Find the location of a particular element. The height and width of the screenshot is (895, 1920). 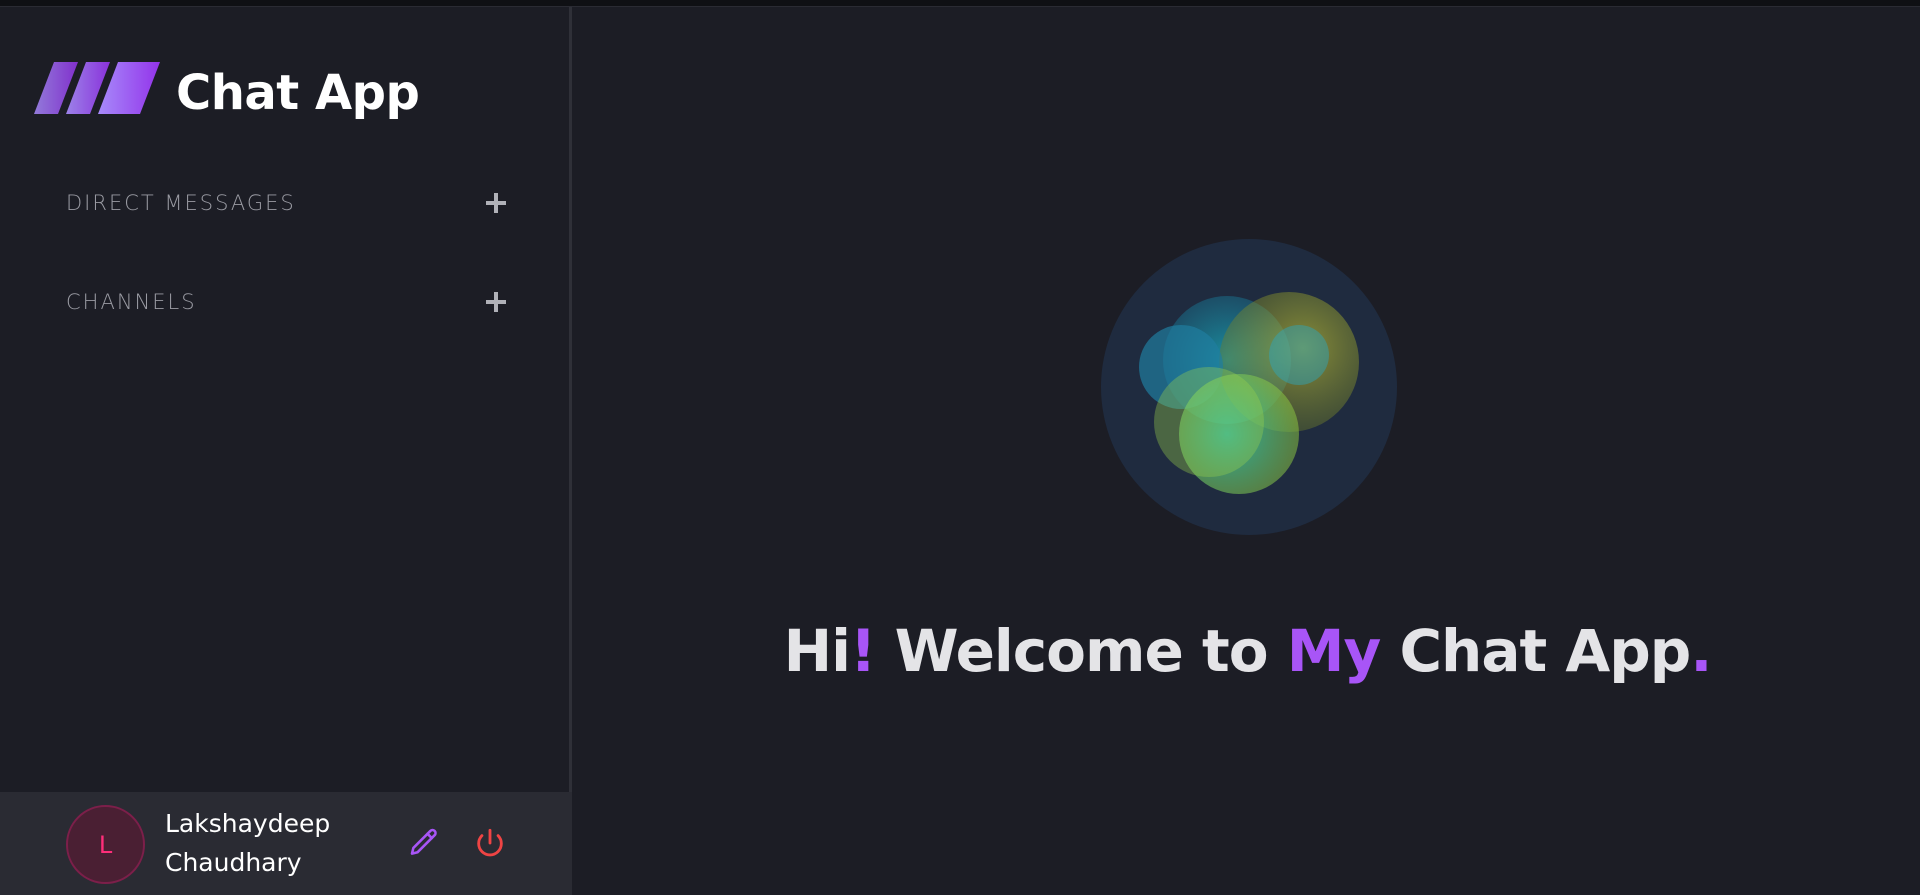

user-first-name: Lakshaydeep is located at coordinates (248, 823).